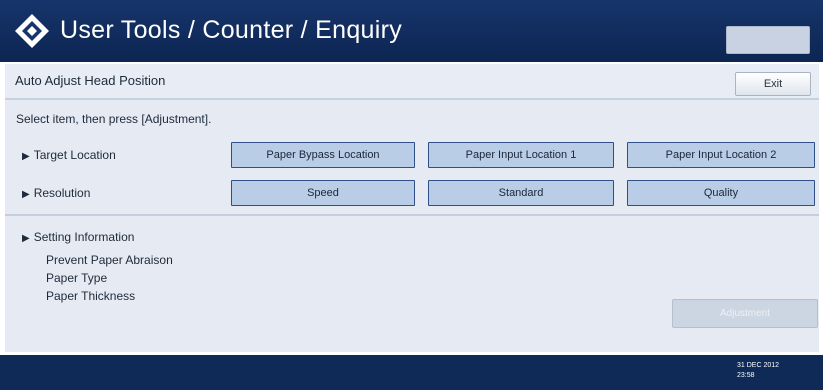 The width and height of the screenshot is (823, 390). What do you see at coordinates (745, 313) in the screenshot?
I see `adjustment-button: Adjustment` at bounding box center [745, 313].